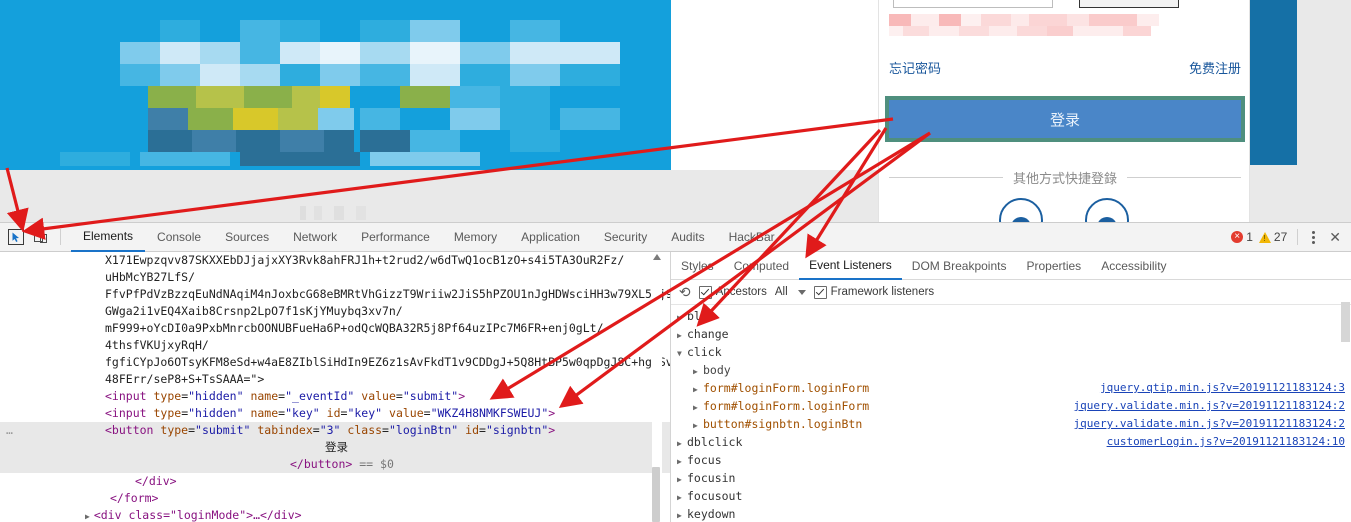 This screenshot has height=522, width=1351. I want to click on devtools-tab-performance: Performance, so click(395, 237).